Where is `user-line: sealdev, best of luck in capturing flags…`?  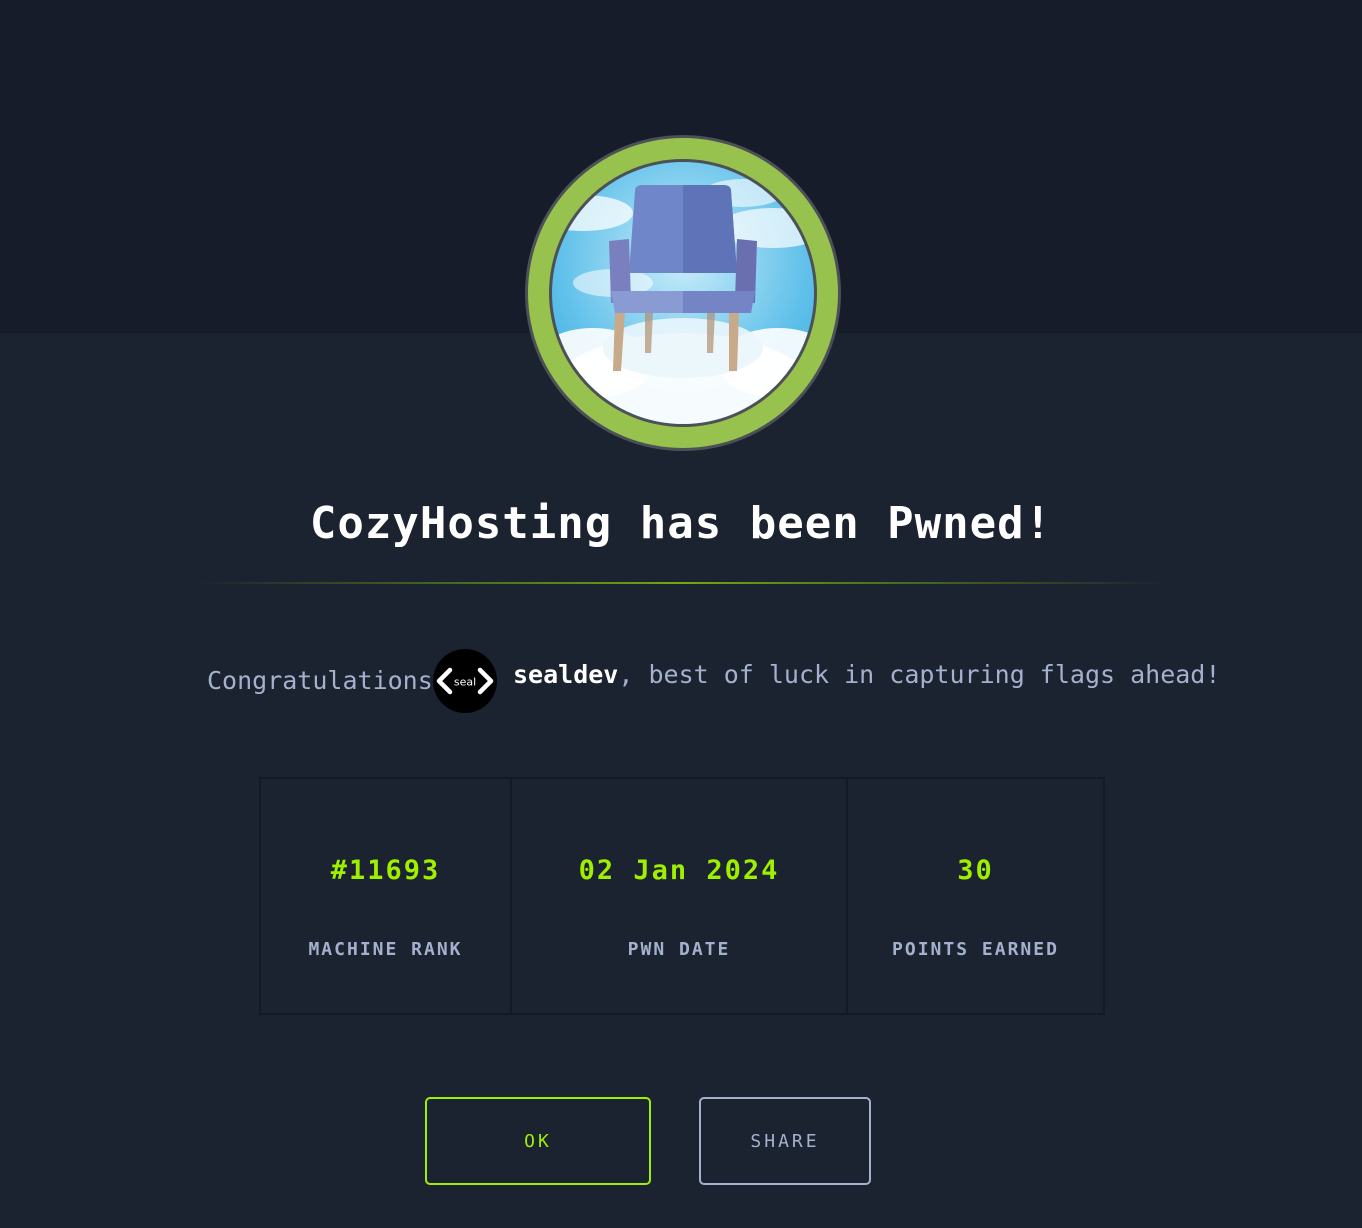
user-line: sealdev, best of luck in capturing flags… is located at coordinates (866, 674).